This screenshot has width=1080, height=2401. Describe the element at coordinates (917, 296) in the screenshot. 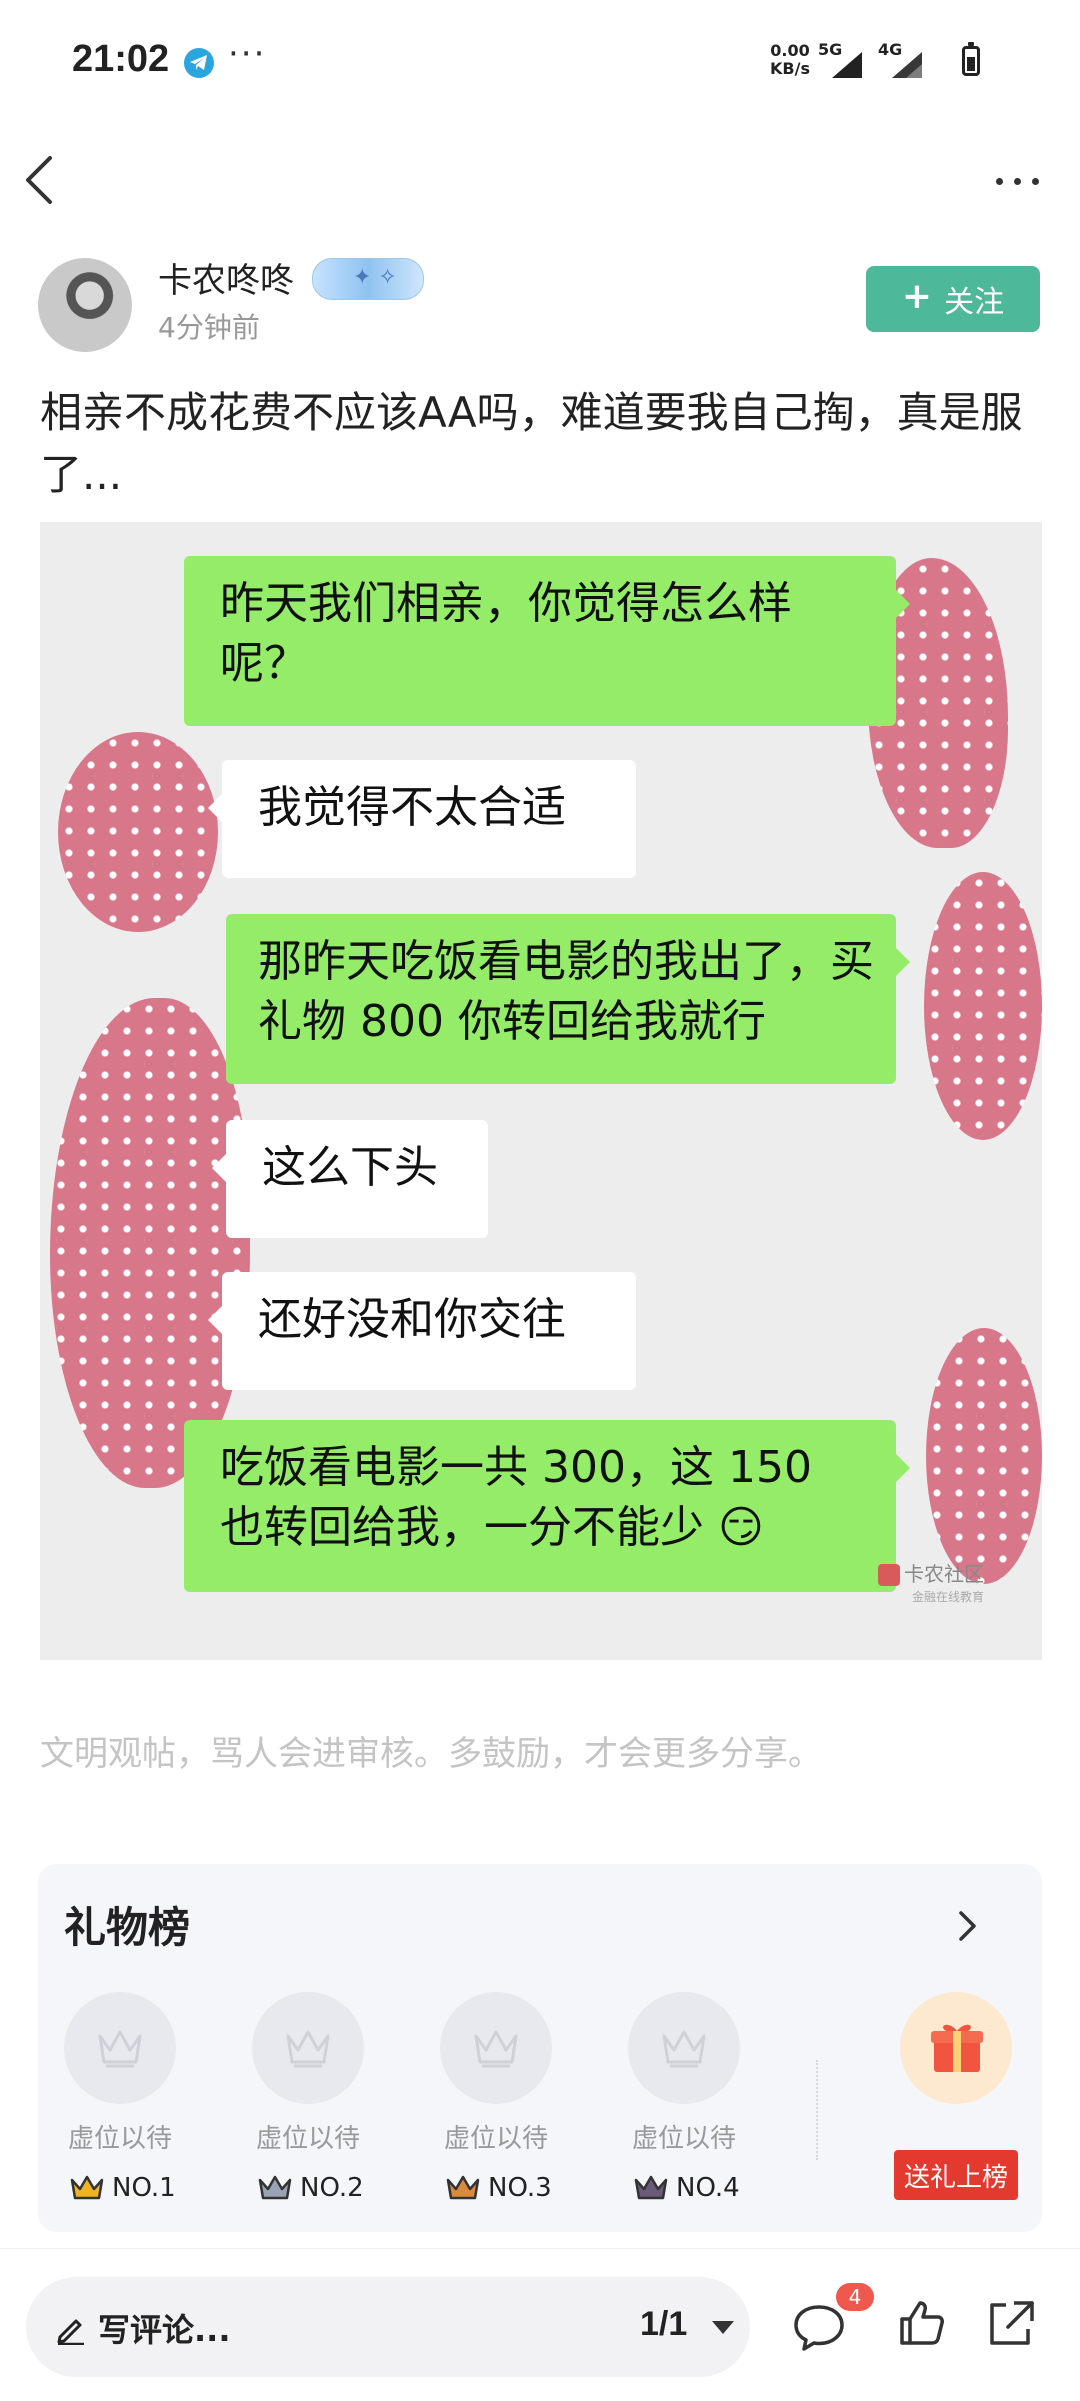

I see `plus-icon: +` at that location.